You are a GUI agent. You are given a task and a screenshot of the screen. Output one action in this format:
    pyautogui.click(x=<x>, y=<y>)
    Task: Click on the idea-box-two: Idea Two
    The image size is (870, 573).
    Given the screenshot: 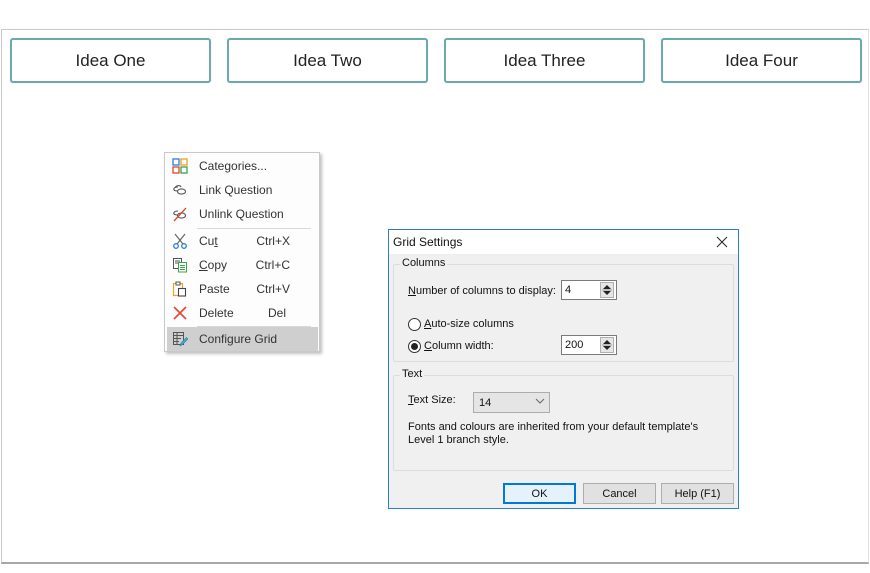 What is the action you would take?
    pyautogui.click(x=327, y=60)
    